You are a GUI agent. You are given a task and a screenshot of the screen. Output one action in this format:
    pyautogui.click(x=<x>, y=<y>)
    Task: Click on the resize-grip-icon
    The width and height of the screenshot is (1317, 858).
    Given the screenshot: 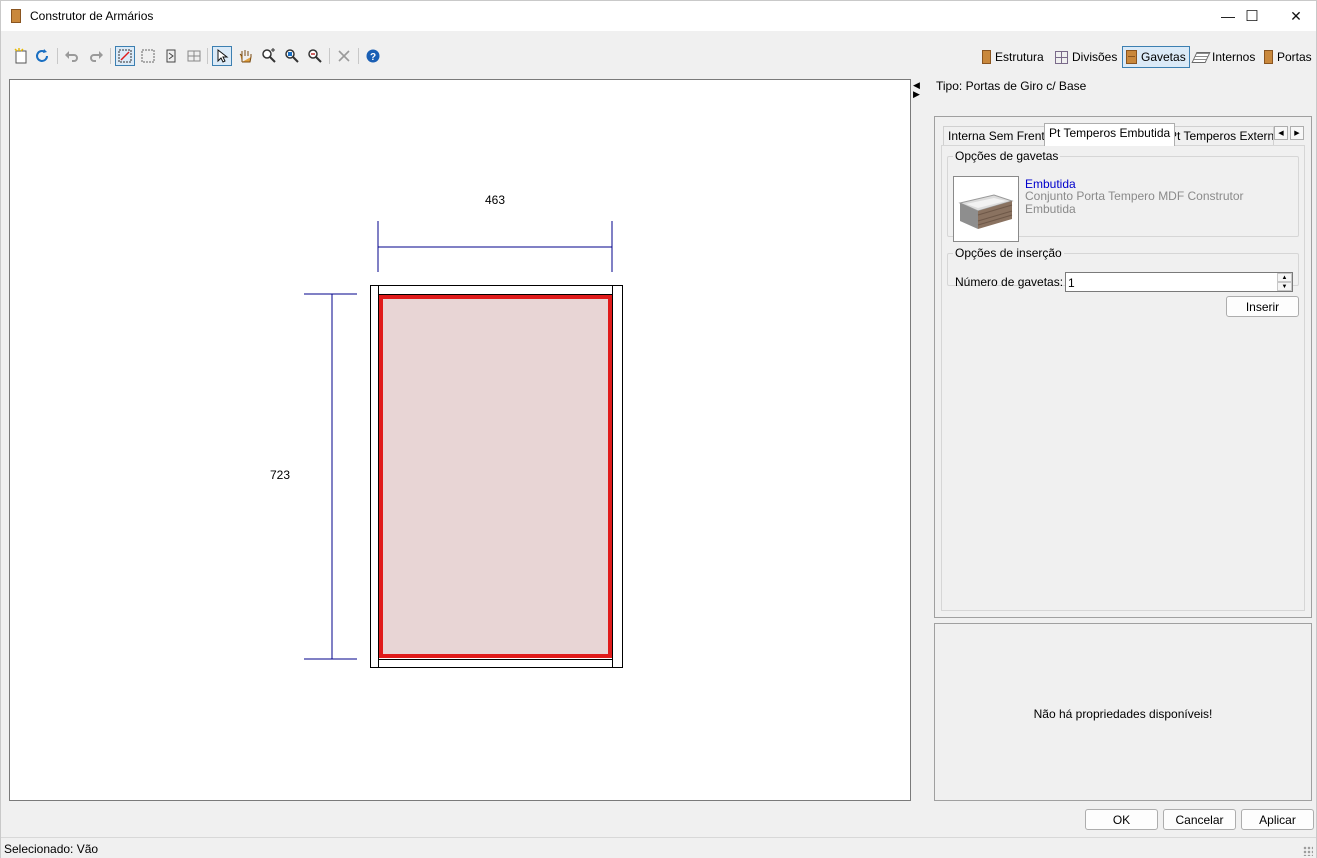 What is the action you would take?
    pyautogui.click(x=1308, y=851)
    